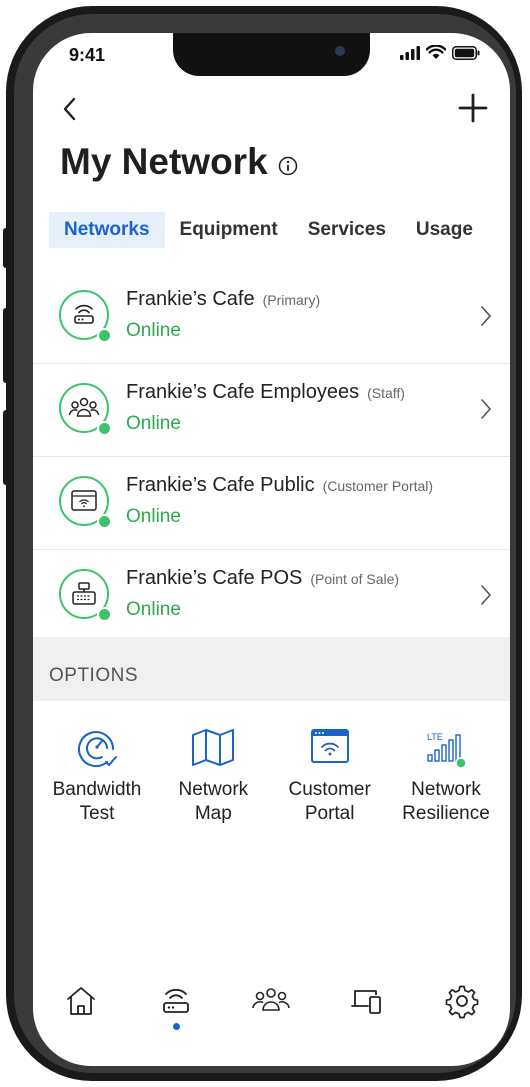 Image resolution: width=530 pixels, height=1087 pixels. I want to click on nav-devices, so click(367, 1011).